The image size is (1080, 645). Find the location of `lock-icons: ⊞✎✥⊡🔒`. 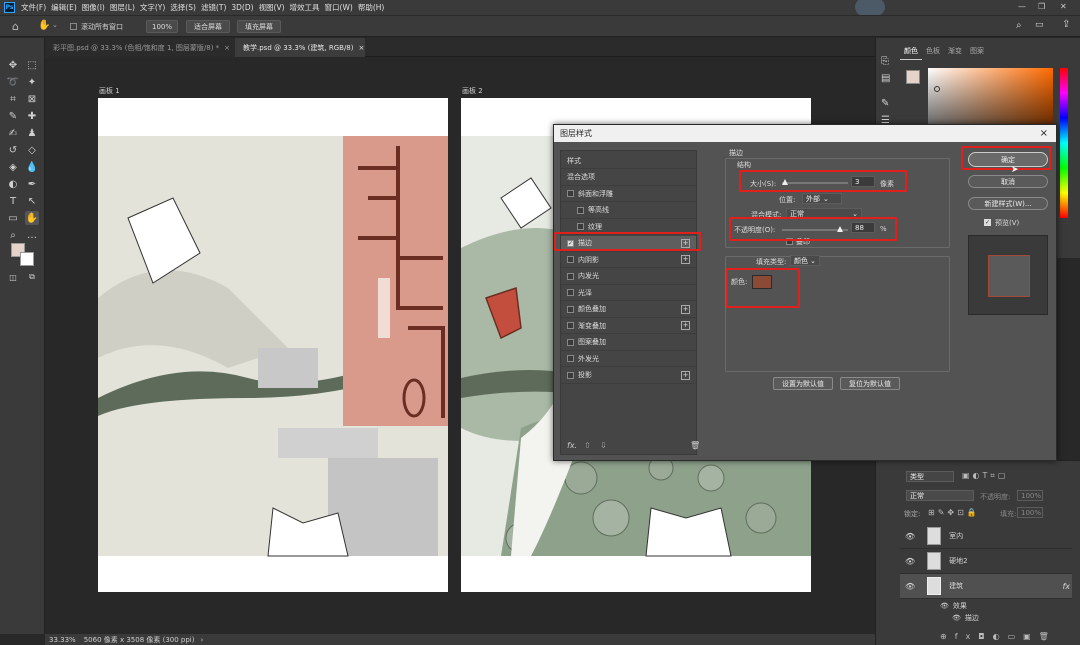

lock-icons: ⊞✎✥⊡🔒 is located at coordinates (954, 512).